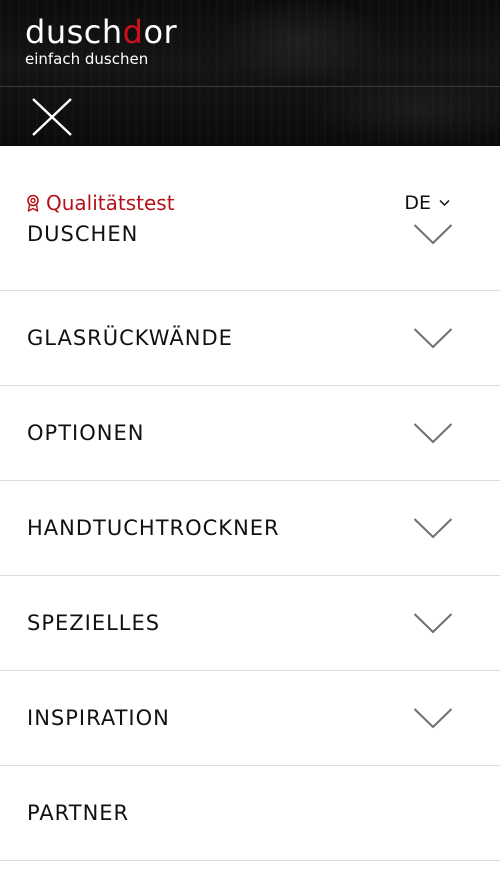 The height and width of the screenshot is (890, 500). I want to click on brand-logo: duschdor einfach duschen, so click(101, 40).